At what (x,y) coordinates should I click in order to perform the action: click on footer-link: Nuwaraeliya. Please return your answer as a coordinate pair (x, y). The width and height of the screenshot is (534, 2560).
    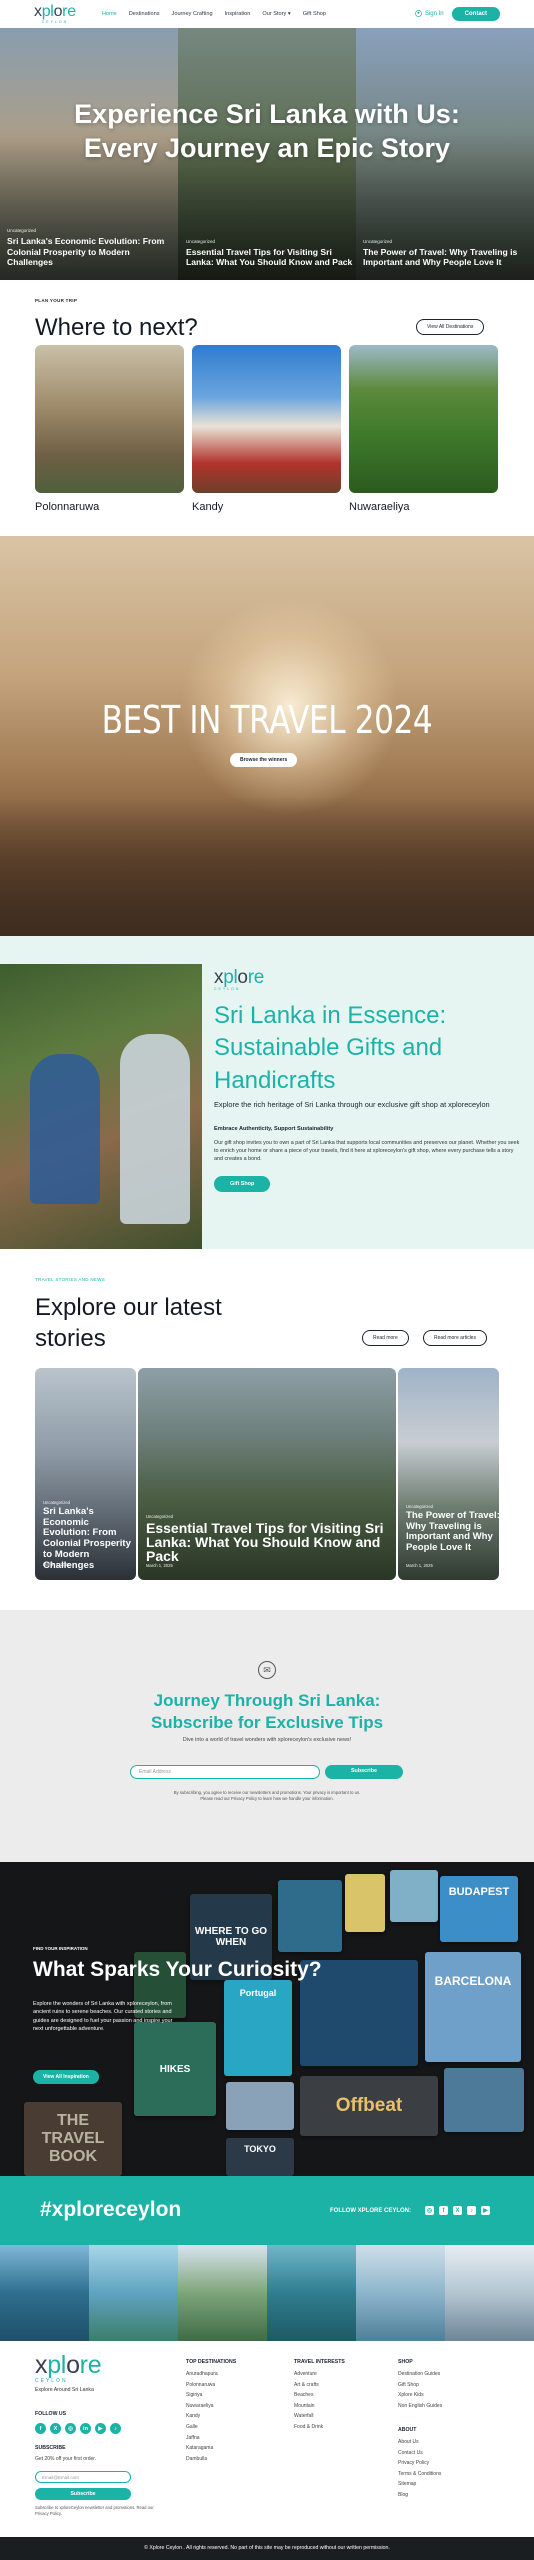
    Looking at the image, I should click on (211, 2406).